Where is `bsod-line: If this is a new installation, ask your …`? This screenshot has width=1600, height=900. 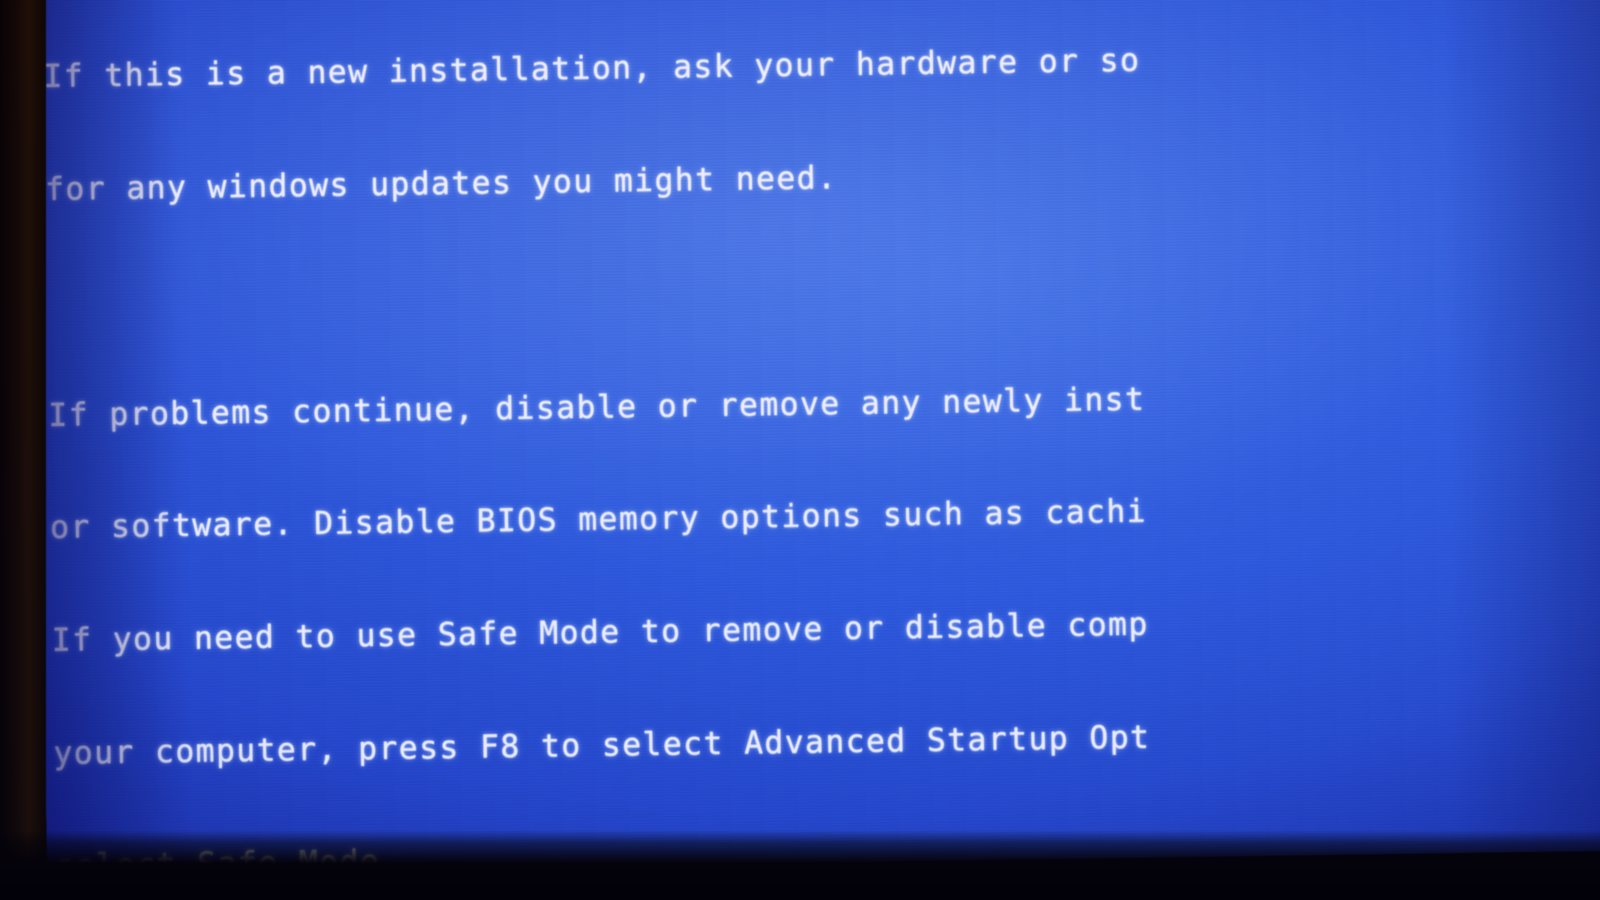
bsod-line: If this is a new installation, ask your … is located at coordinates (592, 69).